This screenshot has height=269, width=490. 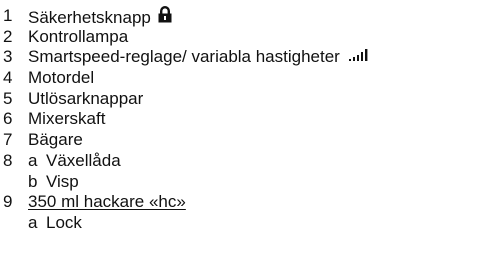 I want to click on item-number: 3, so click(x=8, y=57).